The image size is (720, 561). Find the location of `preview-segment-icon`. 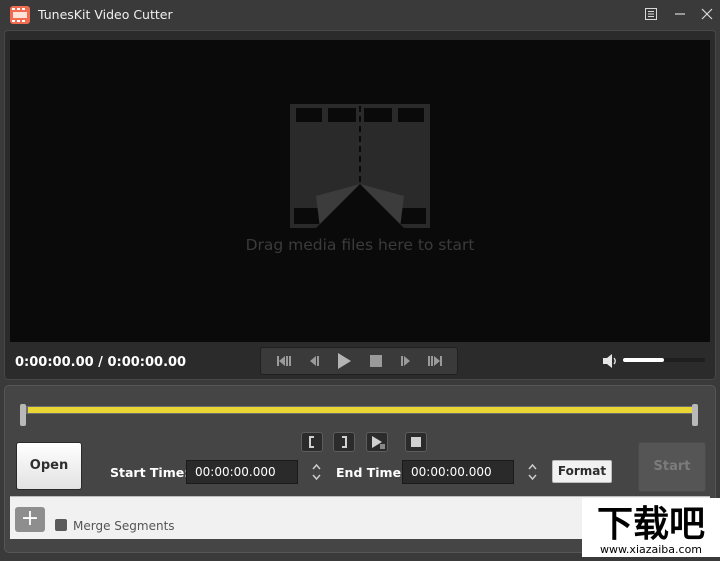

preview-segment-icon is located at coordinates (377, 442).